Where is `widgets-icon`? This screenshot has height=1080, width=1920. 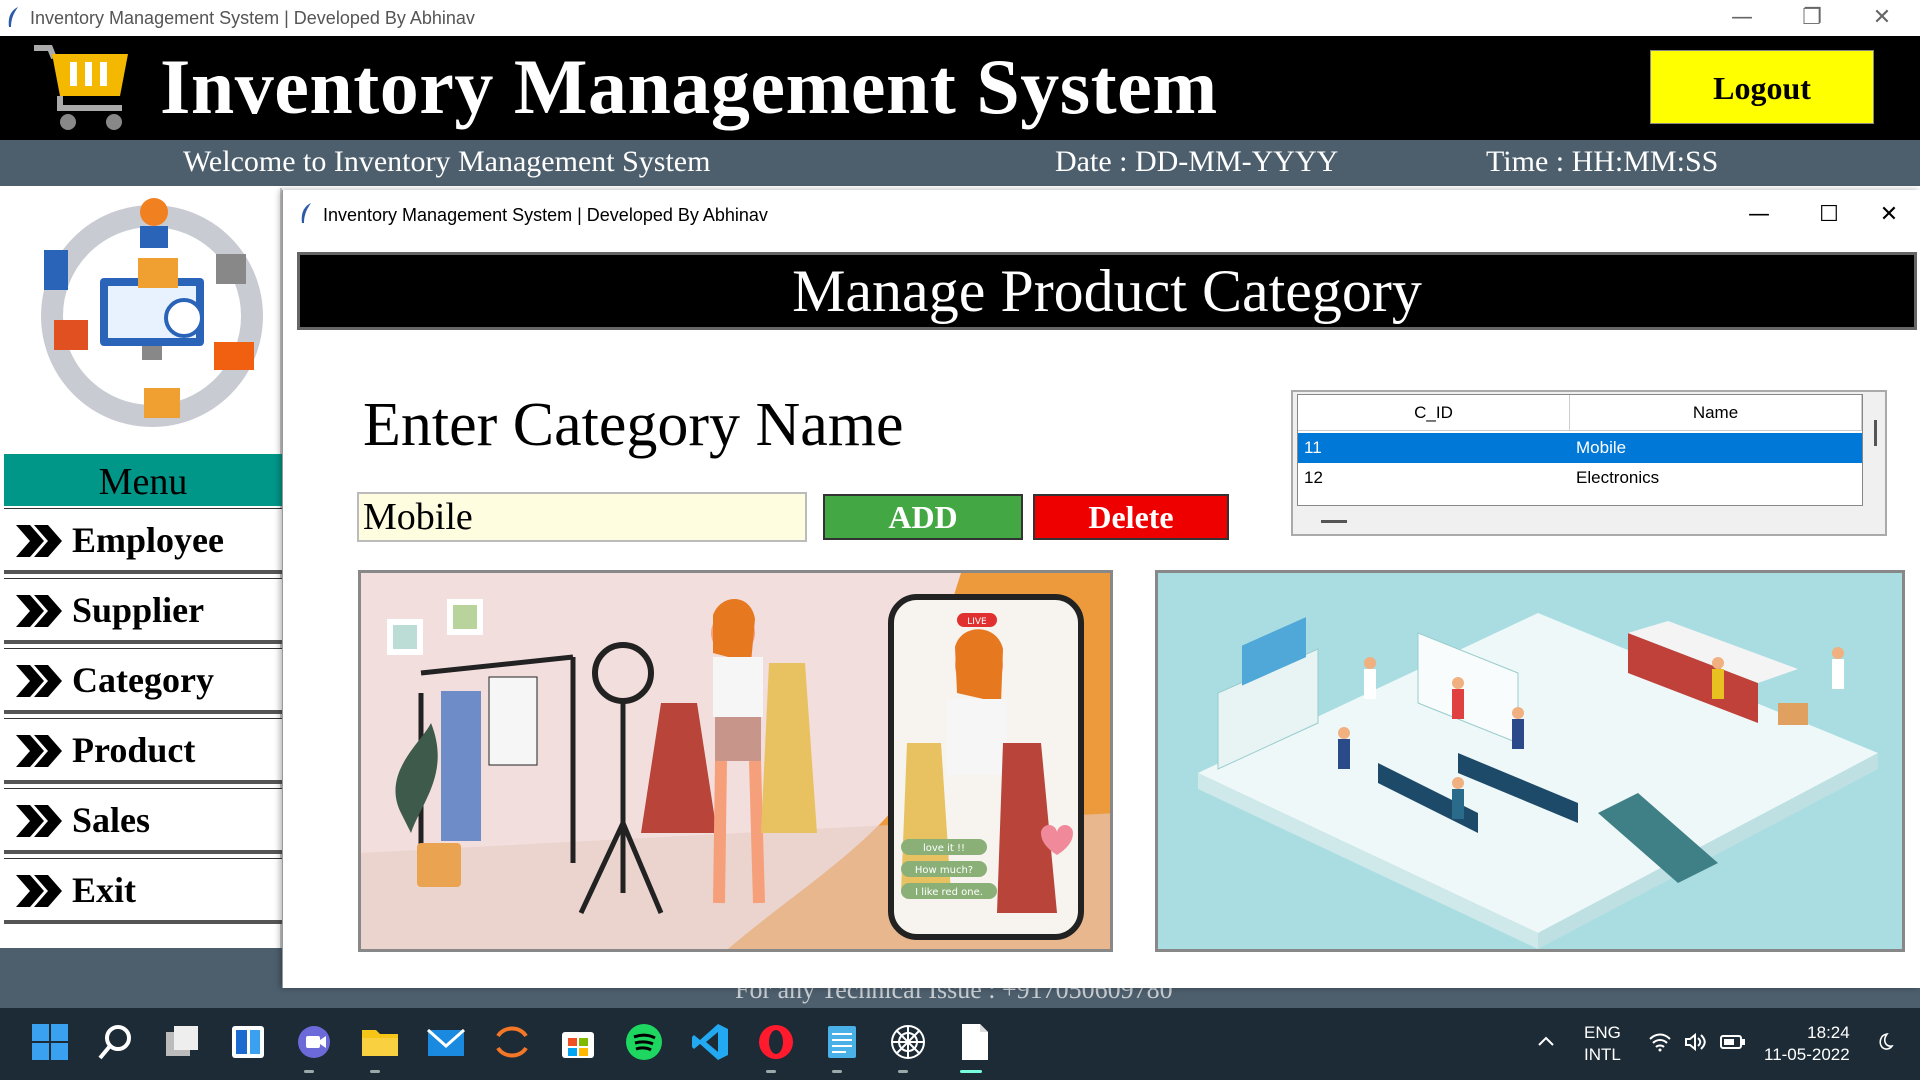 widgets-icon is located at coordinates (248, 1042).